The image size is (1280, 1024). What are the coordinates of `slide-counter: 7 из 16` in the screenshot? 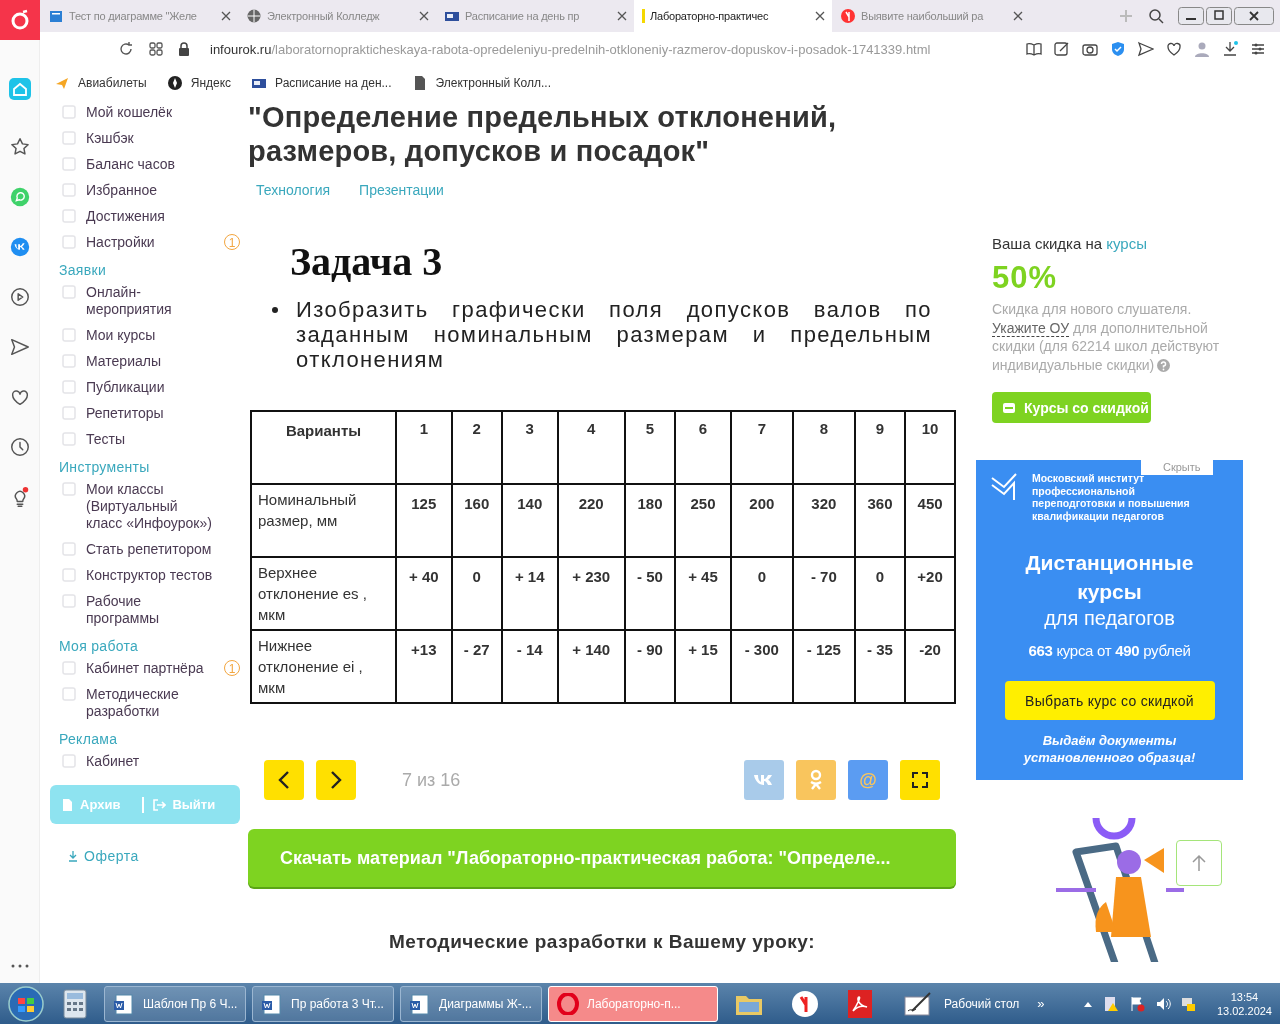 It's located at (431, 780).